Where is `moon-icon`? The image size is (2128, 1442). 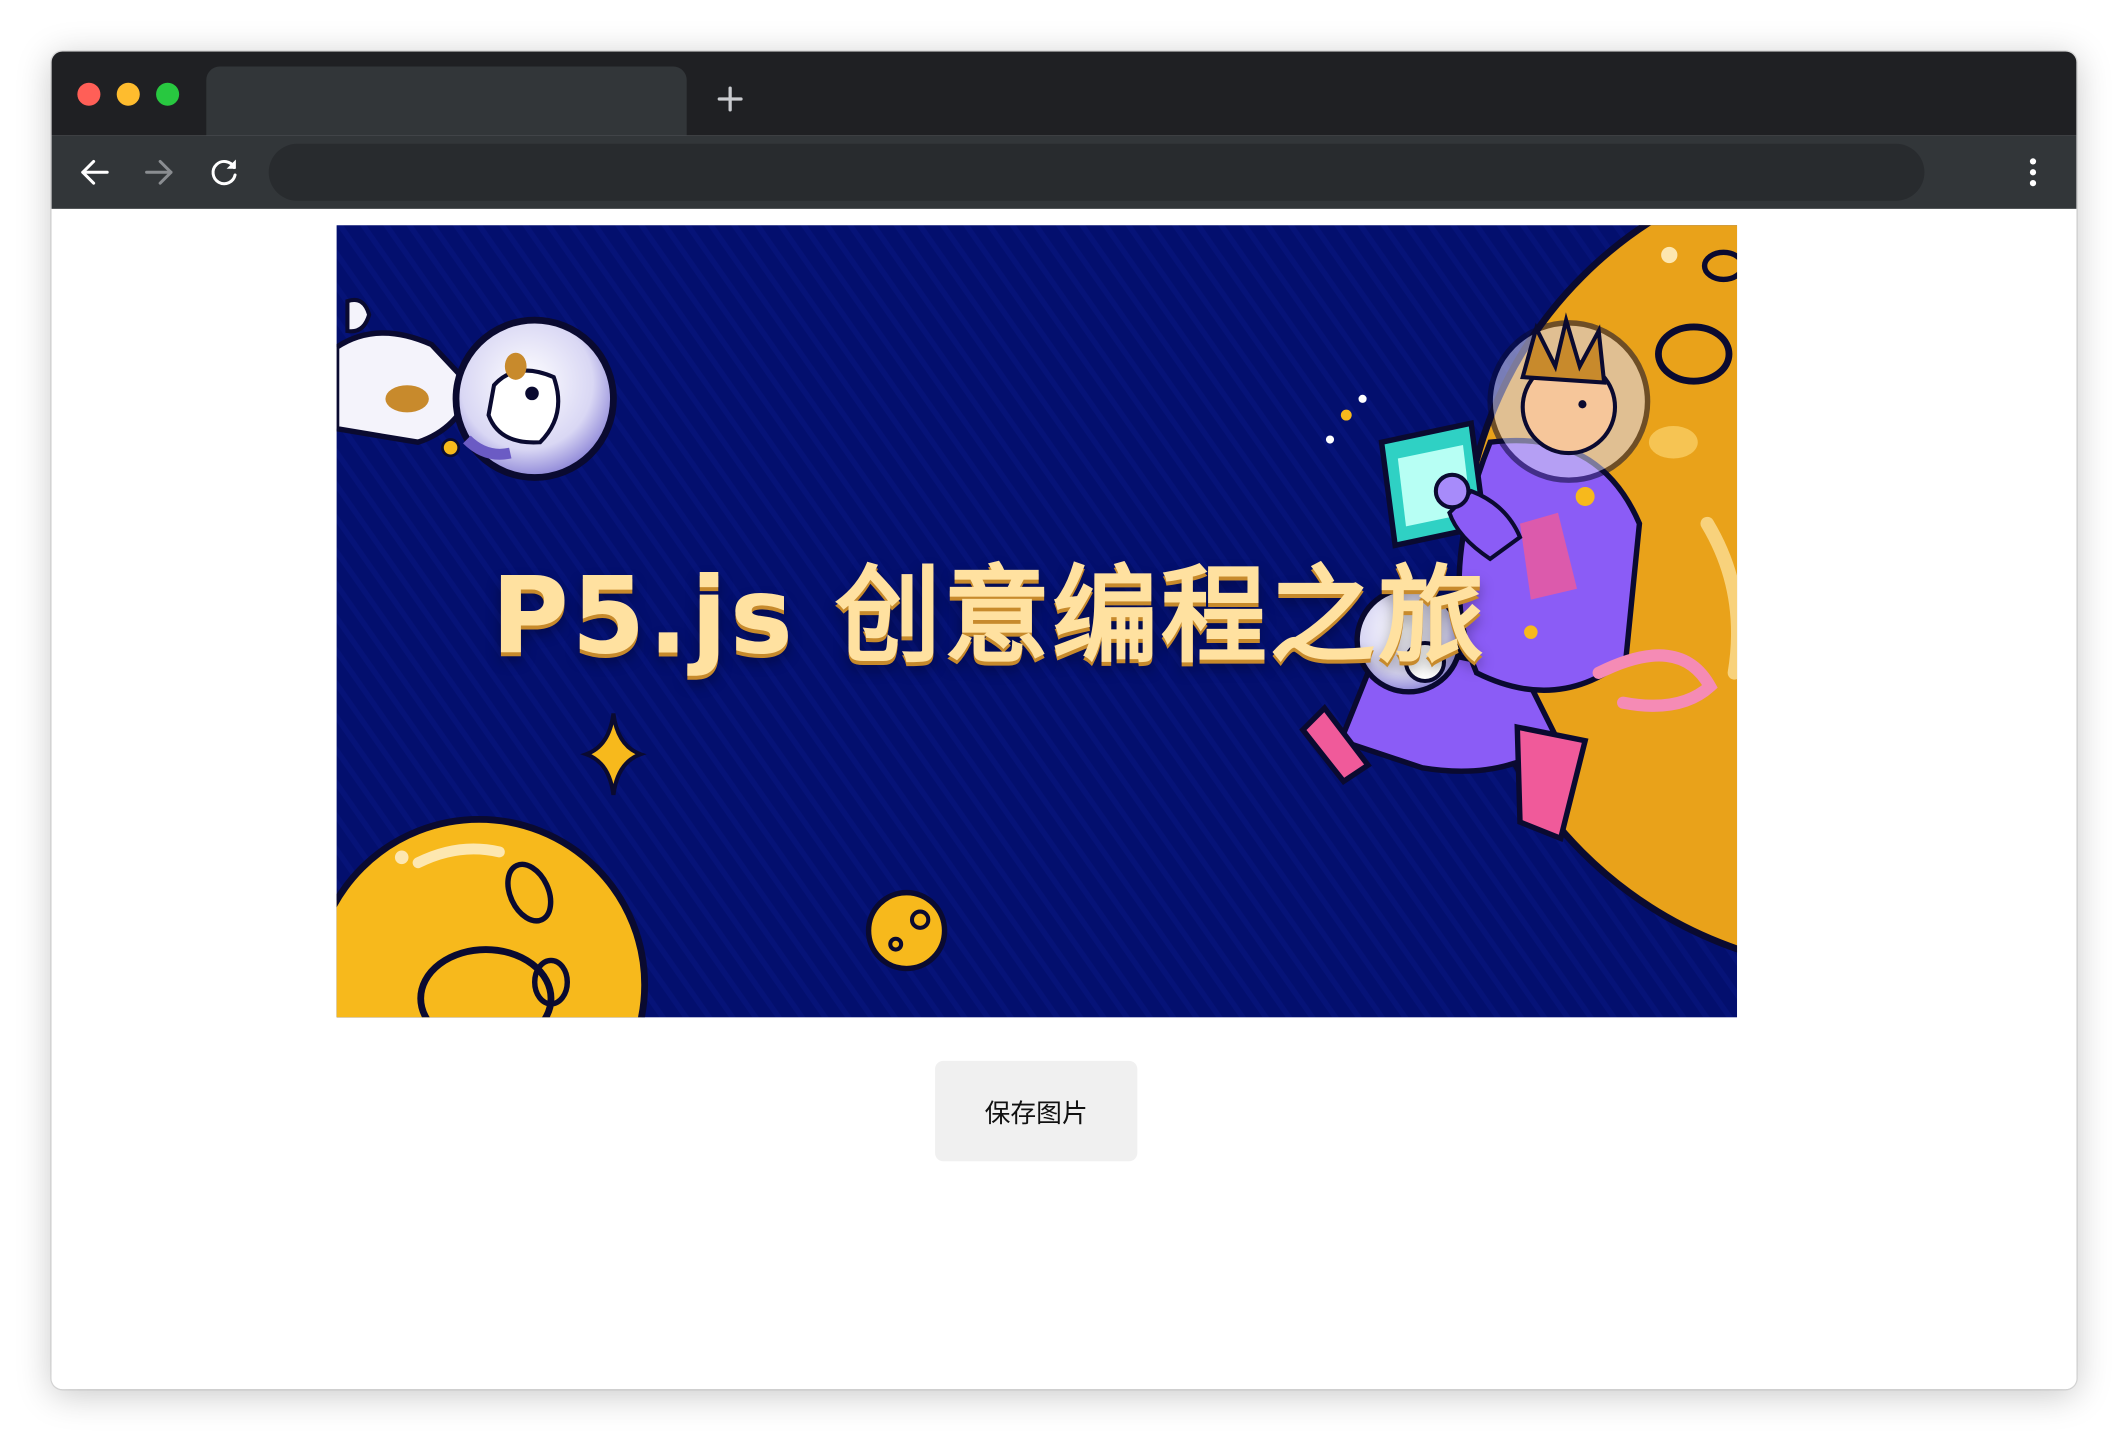
moon-icon is located at coordinates (906, 930).